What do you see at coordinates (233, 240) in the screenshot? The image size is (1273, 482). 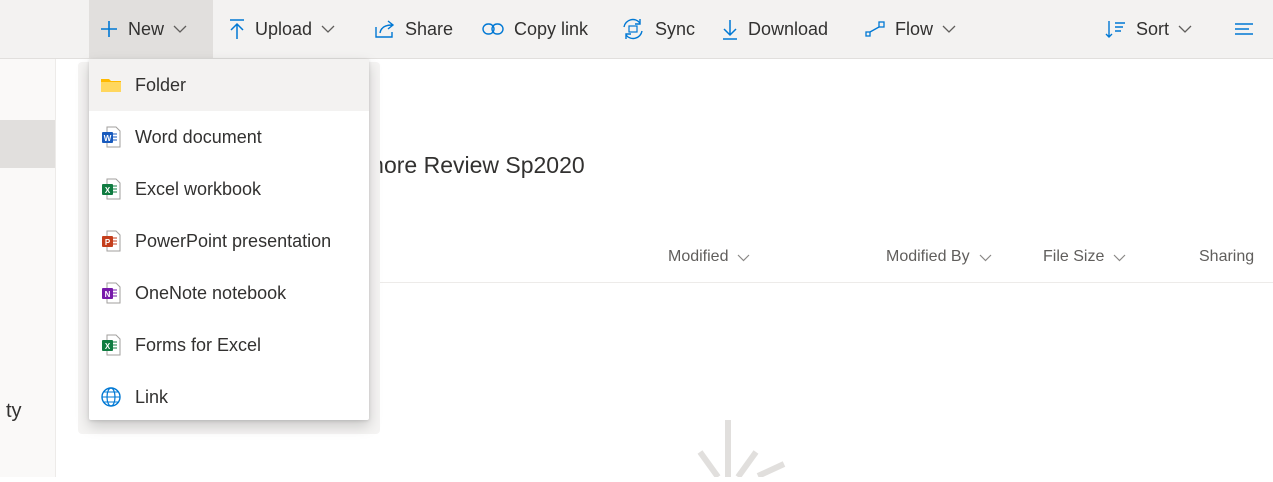 I see `menu-item-label: PowerPoint presentation` at bounding box center [233, 240].